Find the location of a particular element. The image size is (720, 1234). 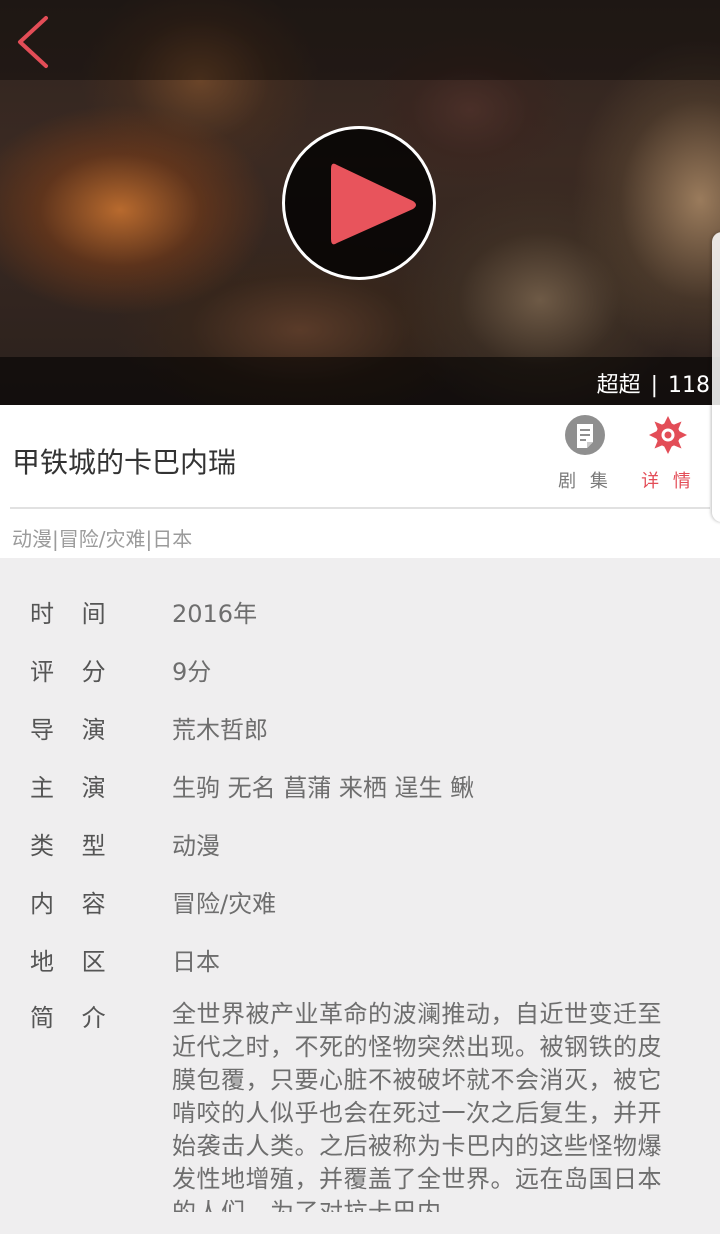

synopsis-label: 简 介 is located at coordinates (73, 1018).